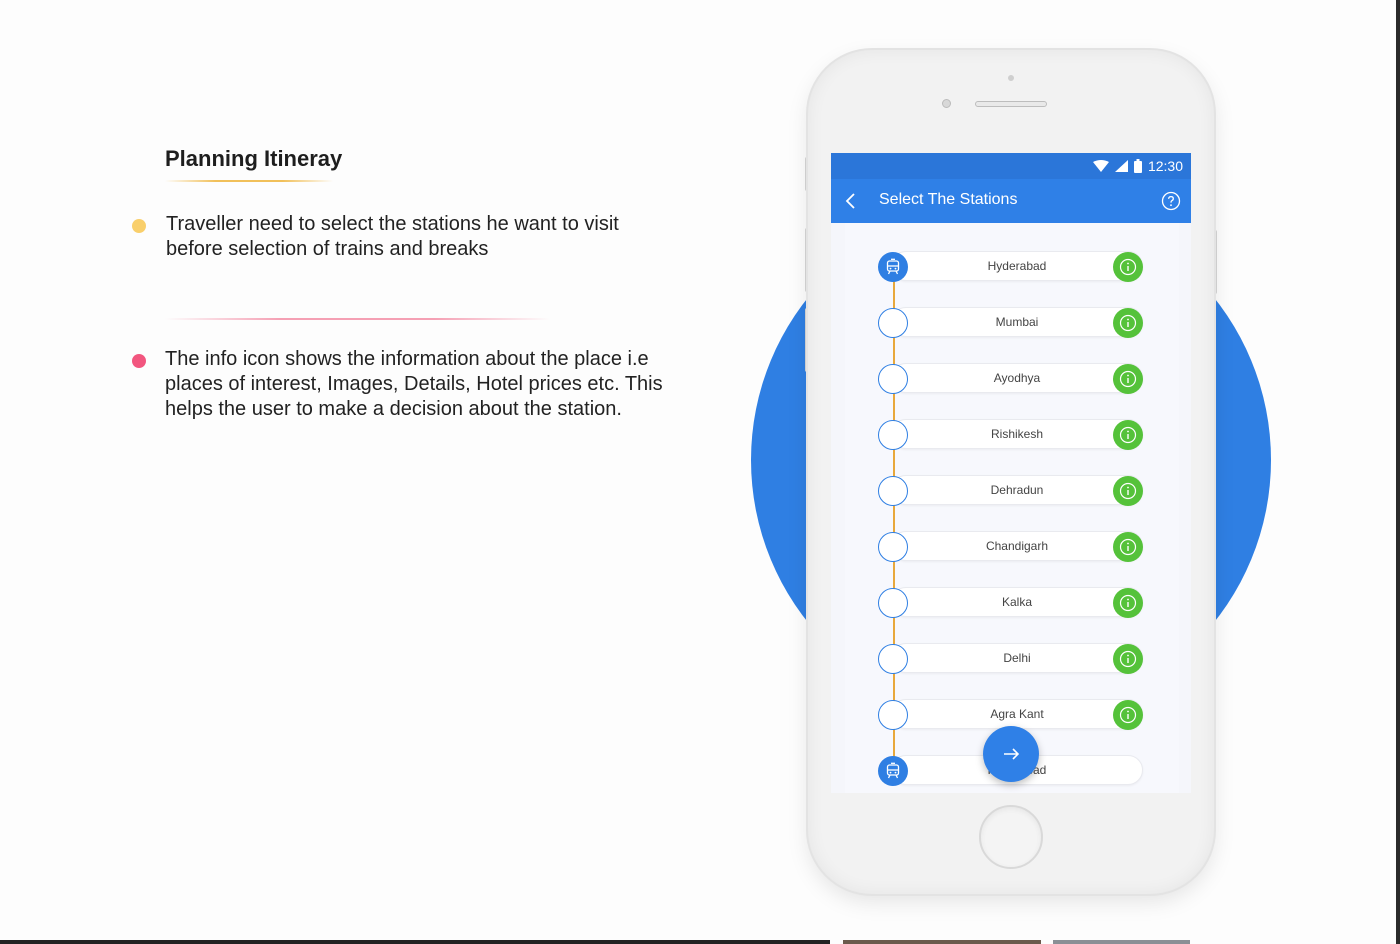  What do you see at coordinates (1165, 166) in the screenshot?
I see `status-time: 12:30` at bounding box center [1165, 166].